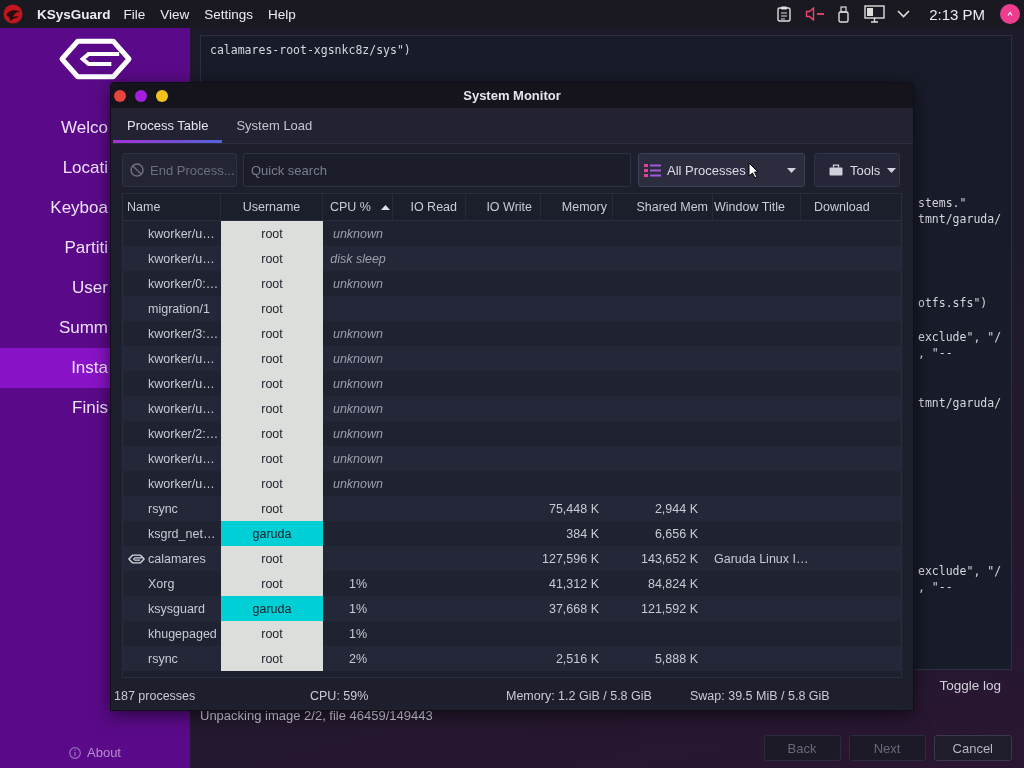 The height and width of the screenshot is (768, 1024). What do you see at coordinates (663, 207) in the screenshot?
I see `column-header: Shared Mem` at bounding box center [663, 207].